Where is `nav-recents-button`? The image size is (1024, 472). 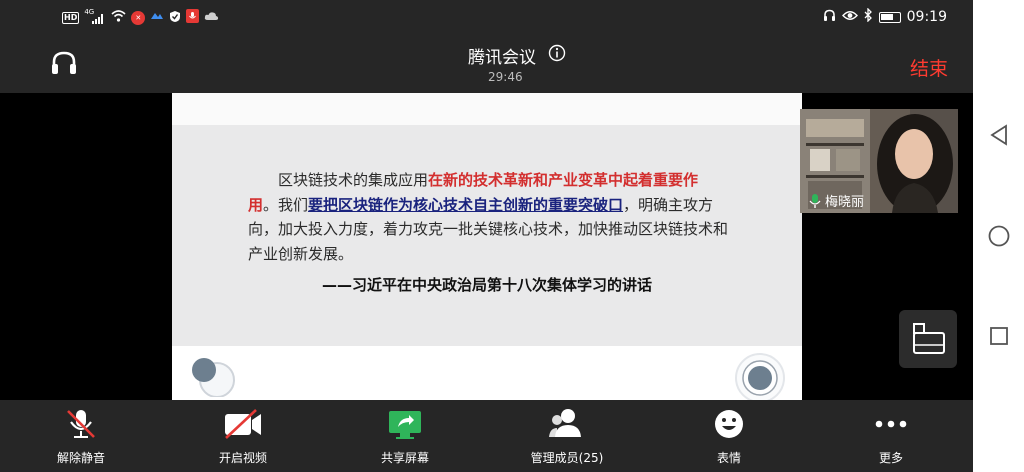 nav-recents-button is located at coordinates (999, 336).